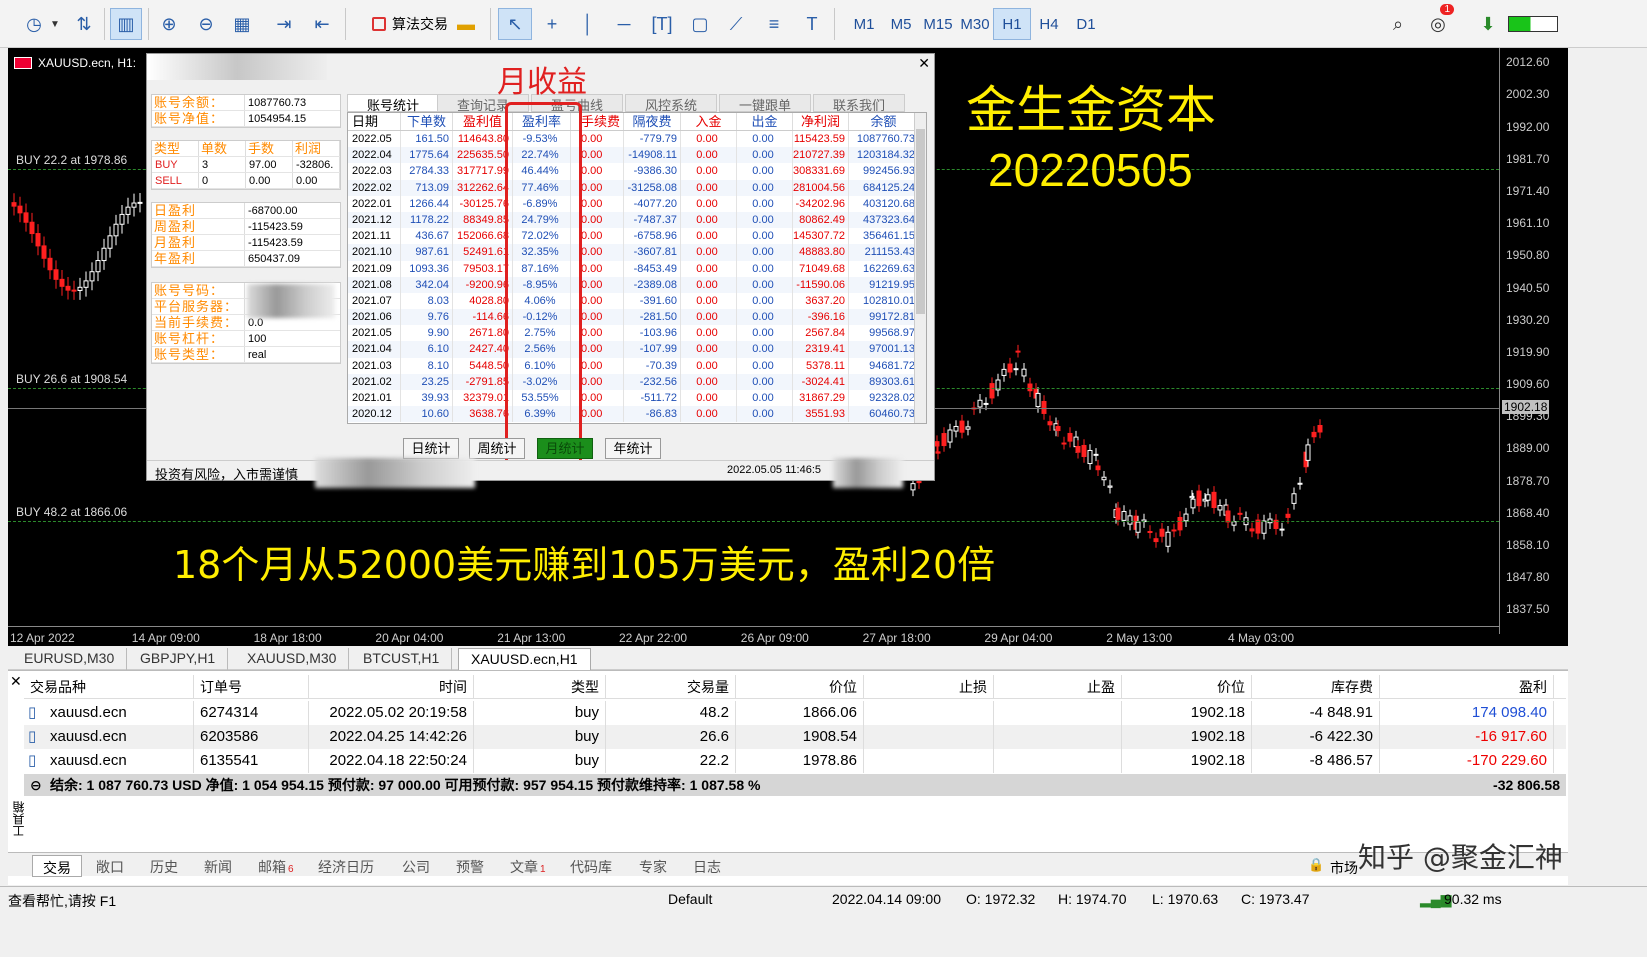  I want to click on channel-icon: ≡, so click(774, 24).